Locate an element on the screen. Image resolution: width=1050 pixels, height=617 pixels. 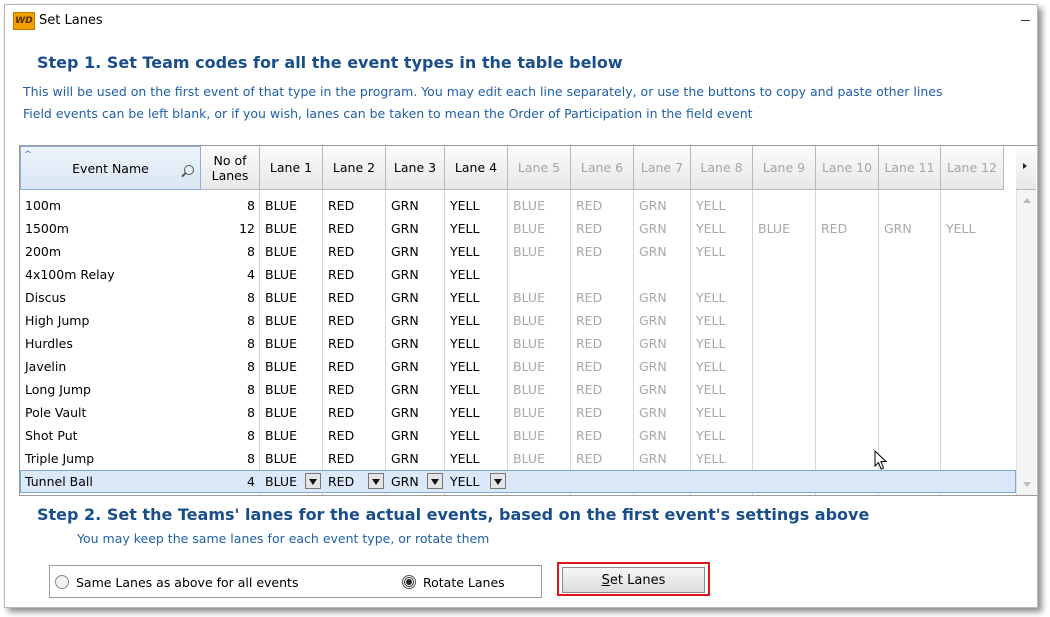
rotate-lanes-radio is located at coordinates (409, 582).